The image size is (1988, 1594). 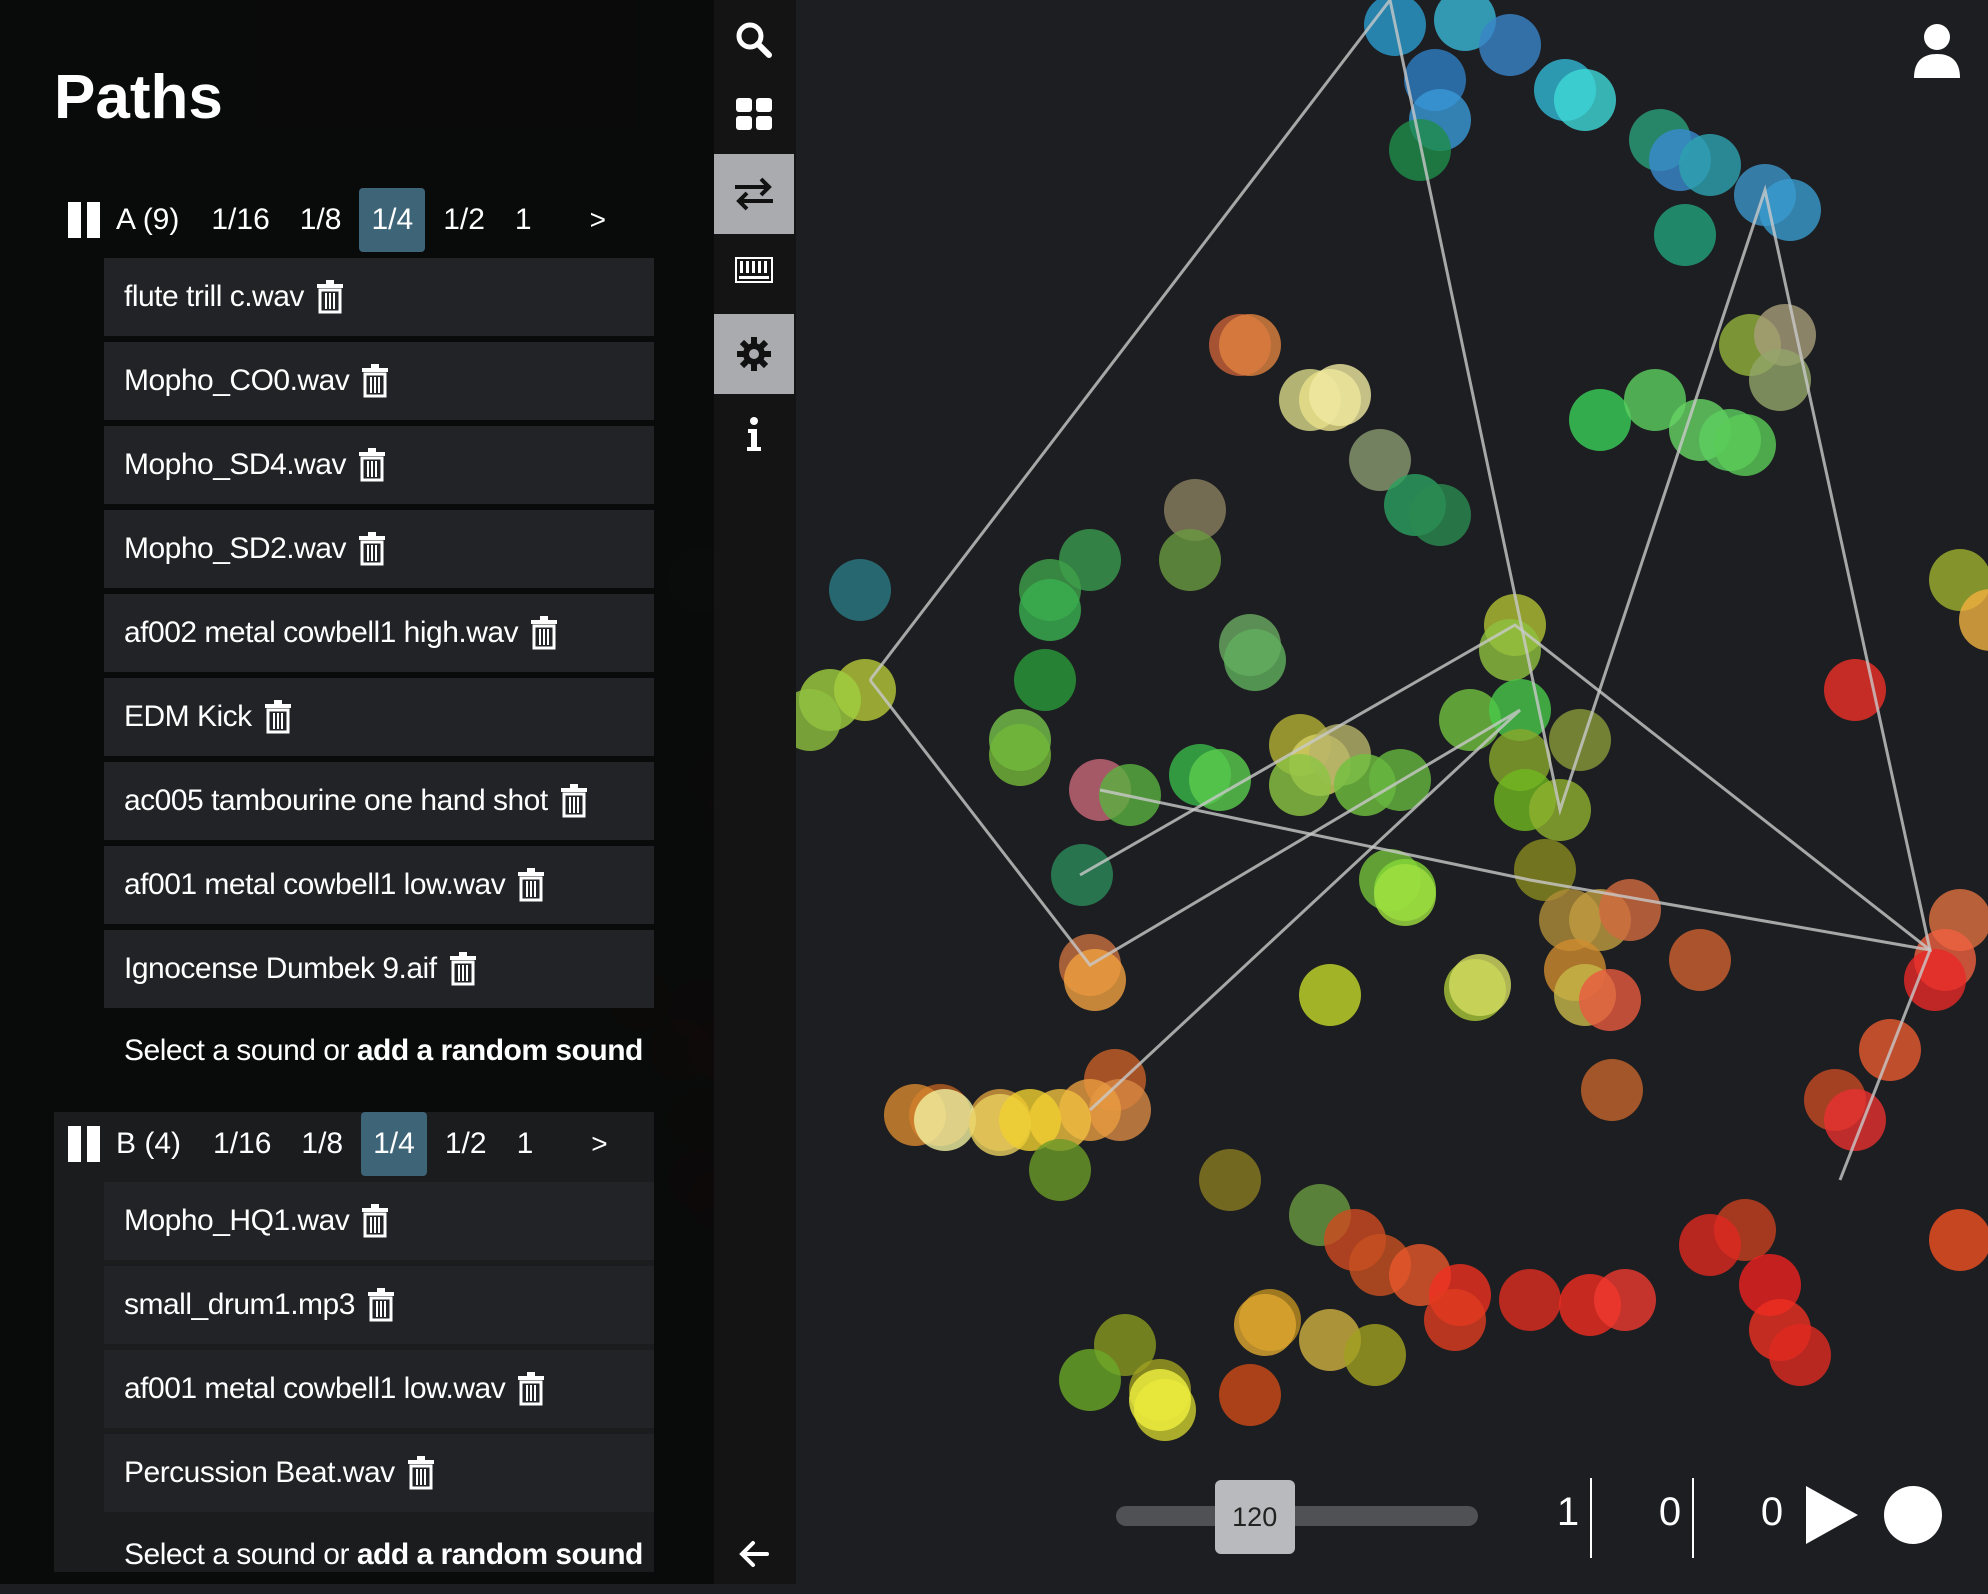 What do you see at coordinates (379, 633) in the screenshot?
I see `sound-item: af002 metal cowbell1 high.wav` at bounding box center [379, 633].